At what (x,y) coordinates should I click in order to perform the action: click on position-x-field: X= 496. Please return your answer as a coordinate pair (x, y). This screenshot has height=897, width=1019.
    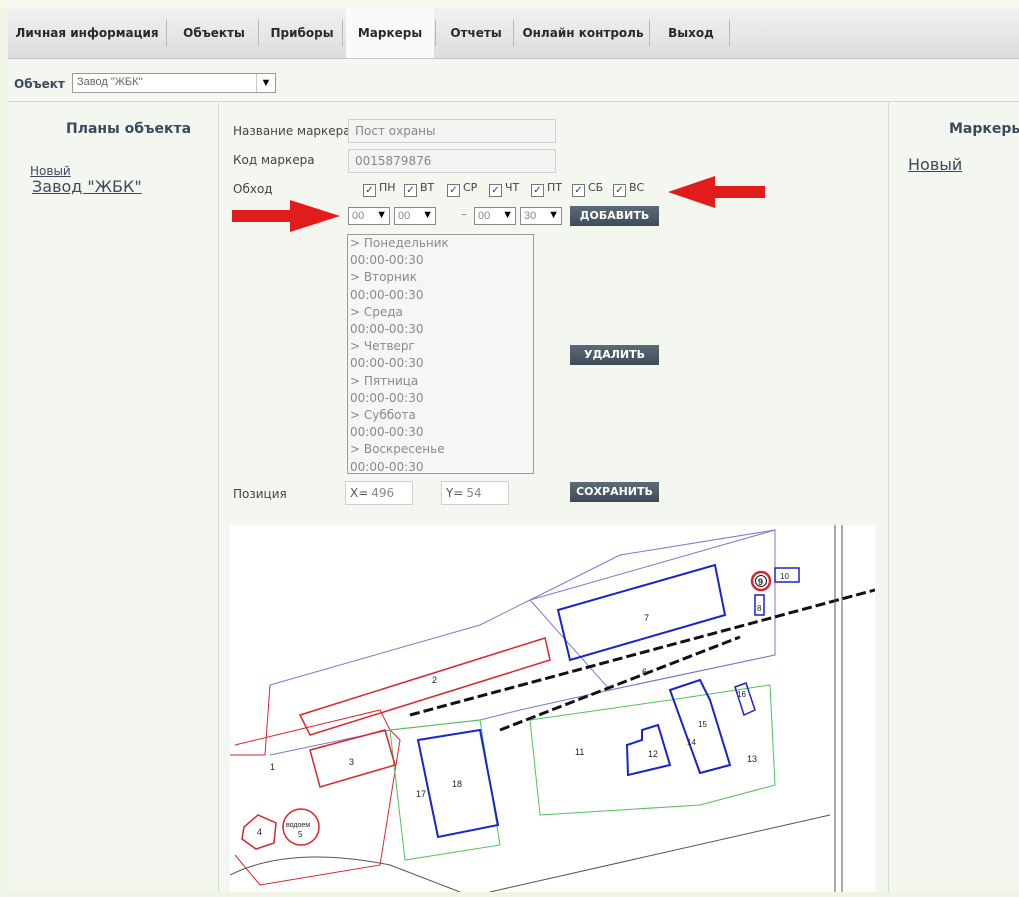
    Looking at the image, I should click on (379, 493).